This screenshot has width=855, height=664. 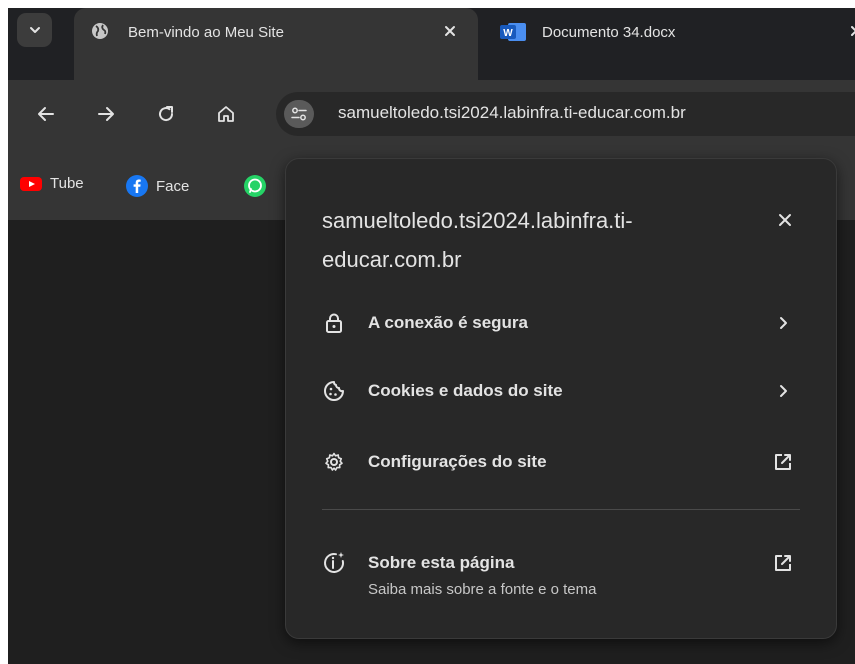 What do you see at coordinates (562, 323) in the screenshot?
I see `connection-secure-item: A conexão é segura` at bounding box center [562, 323].